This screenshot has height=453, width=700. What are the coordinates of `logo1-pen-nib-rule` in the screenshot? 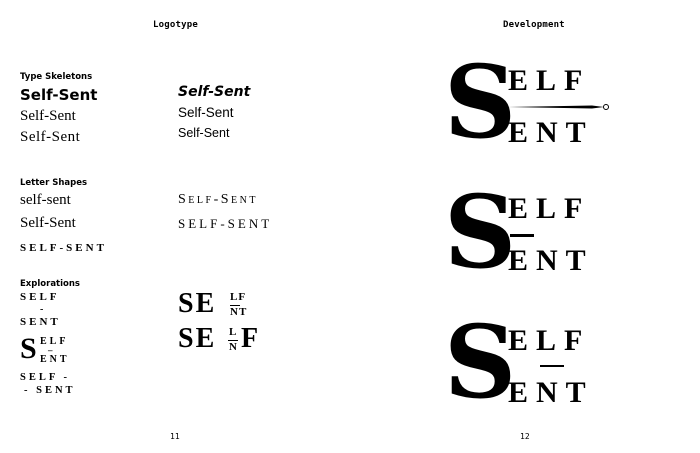 It's located at (557, 107).